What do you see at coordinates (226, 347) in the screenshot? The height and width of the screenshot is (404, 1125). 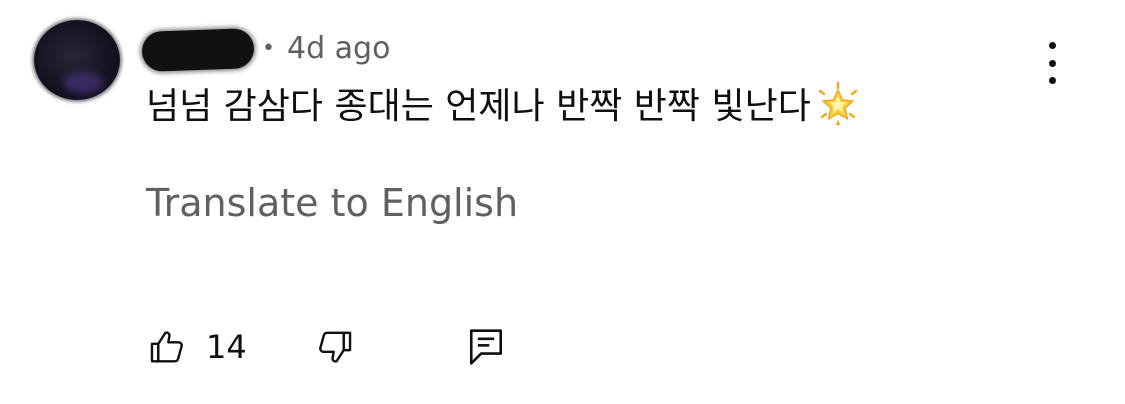 I see `like-count: 14` at bounding box center [226, 347].